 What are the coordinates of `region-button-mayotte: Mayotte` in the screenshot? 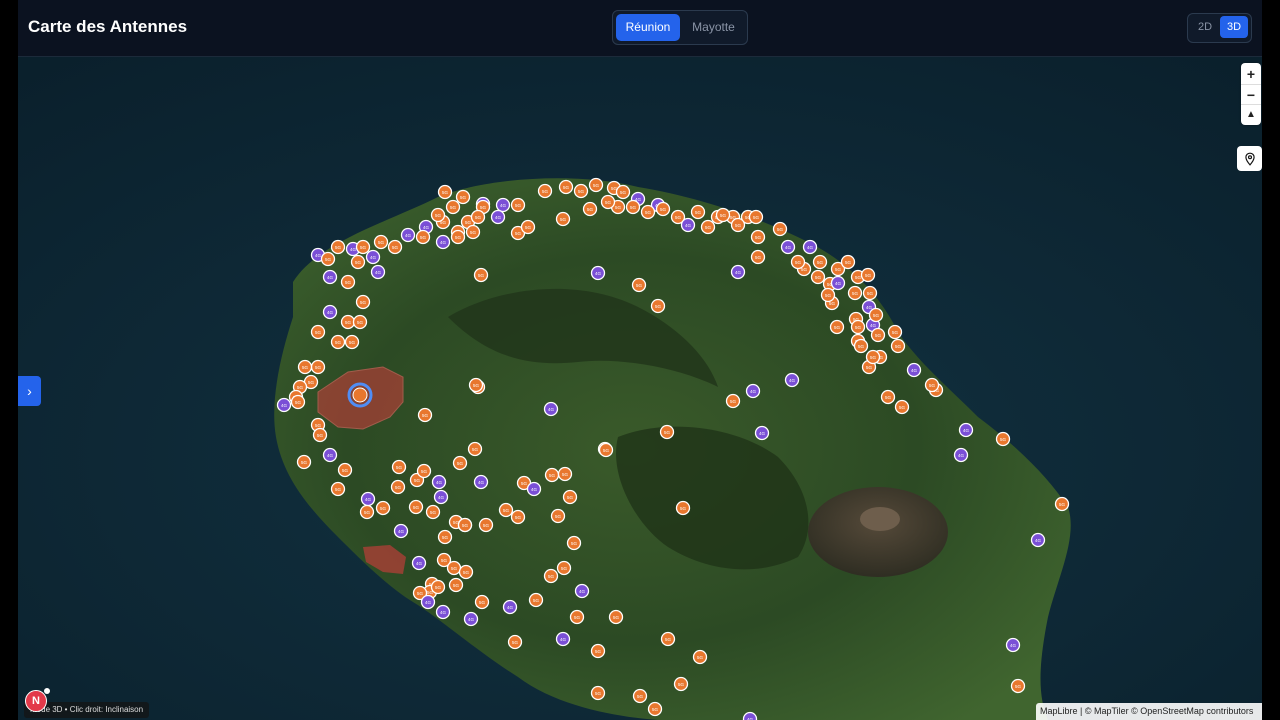 It's located at (713, 27).